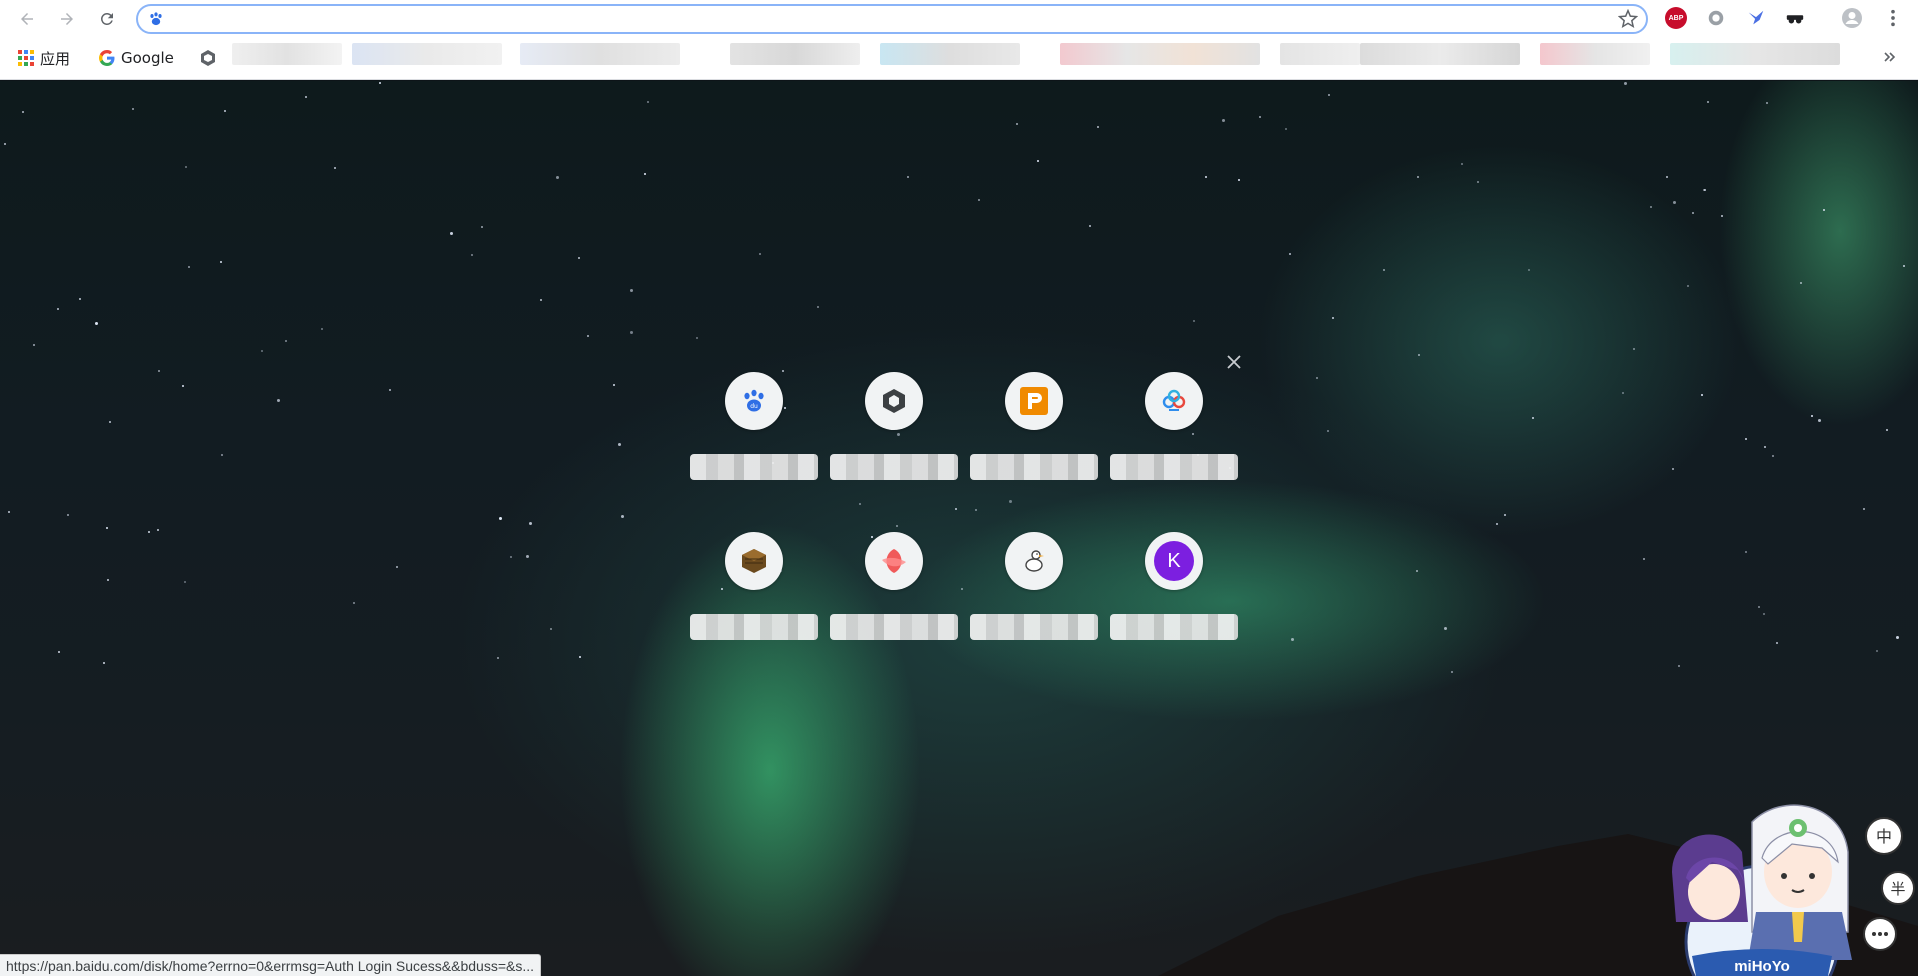  I want to click on arrow-right-icon, so click(67, 19).